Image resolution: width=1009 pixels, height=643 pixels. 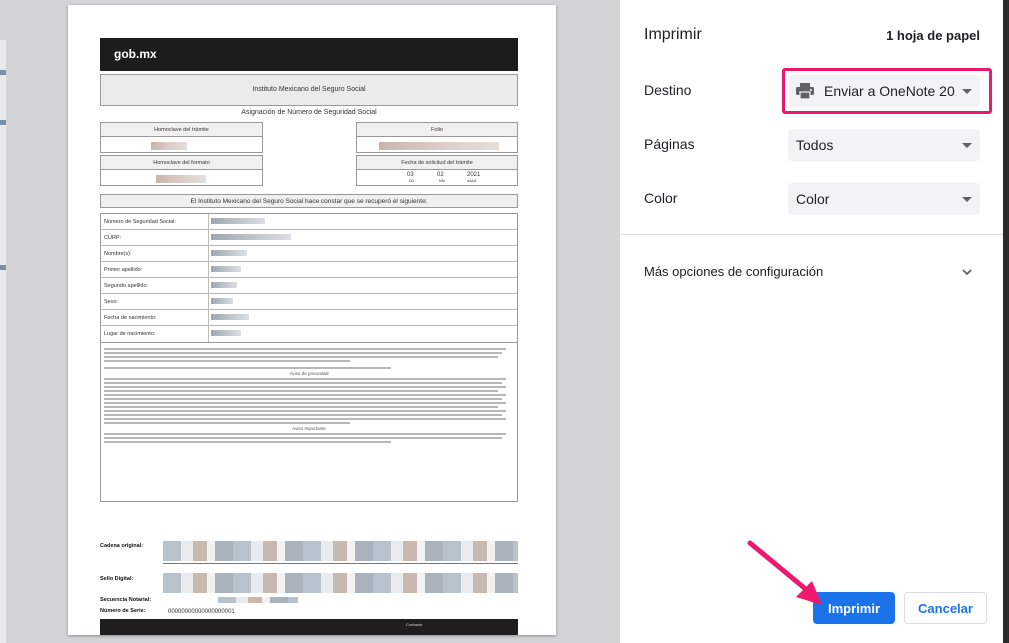 What do you see at coordinates (410, 175) in the screenshot?
I see `date-day: 03` at bounding box center [410, 175].